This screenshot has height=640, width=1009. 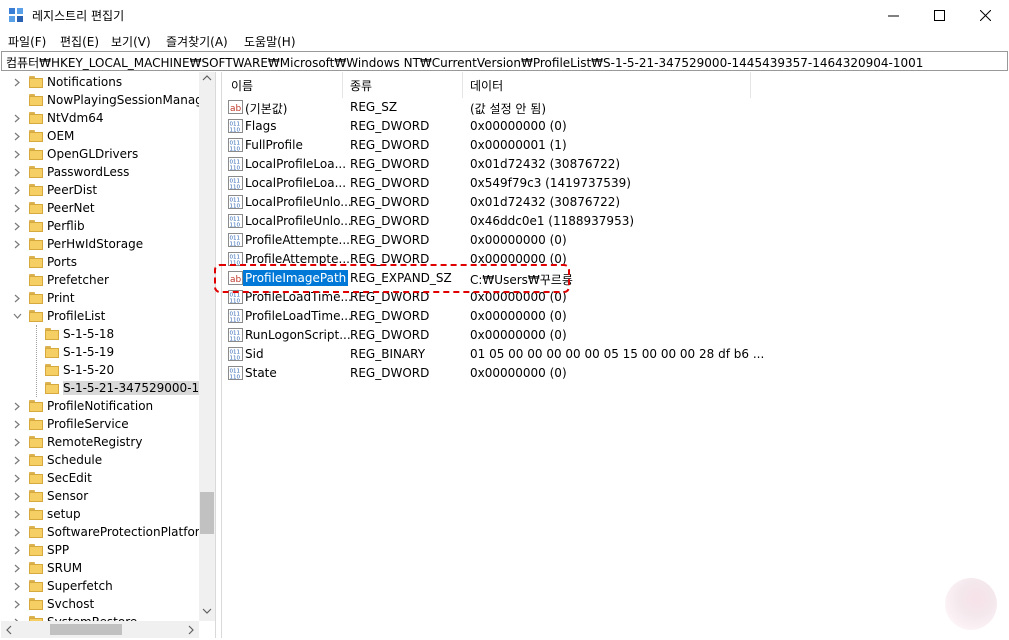 What do you see at coordinates (100, 316) in the screenshot?
I see `tree-item: ProfileList` at bounding box center [100, 316].